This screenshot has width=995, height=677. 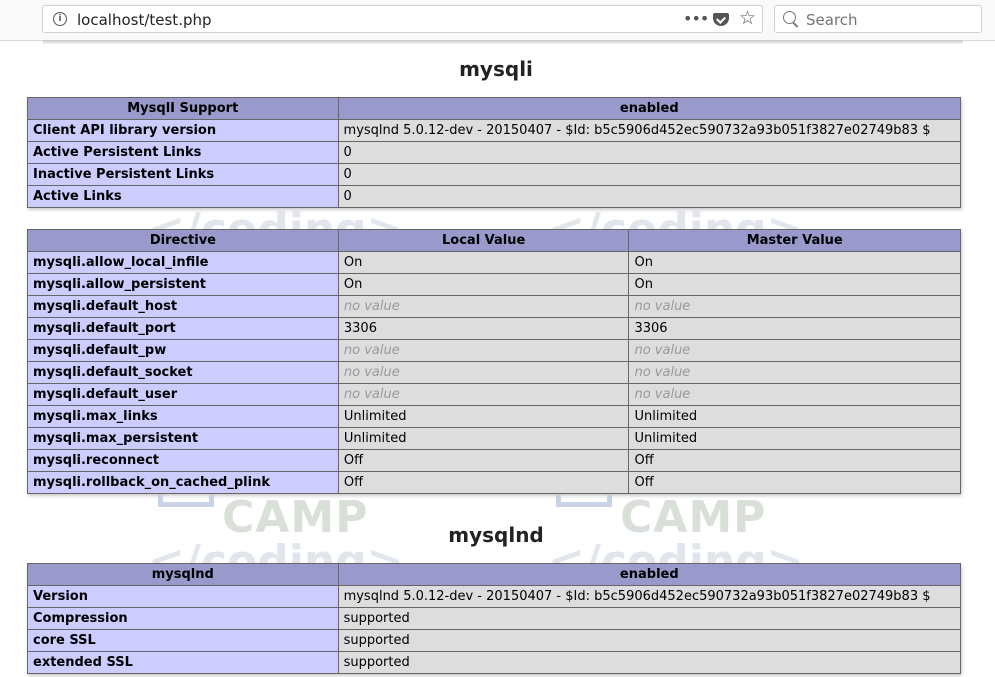 I want to click on table-row: mysqli.default_socket no value no value, so click(x=494, y=372).